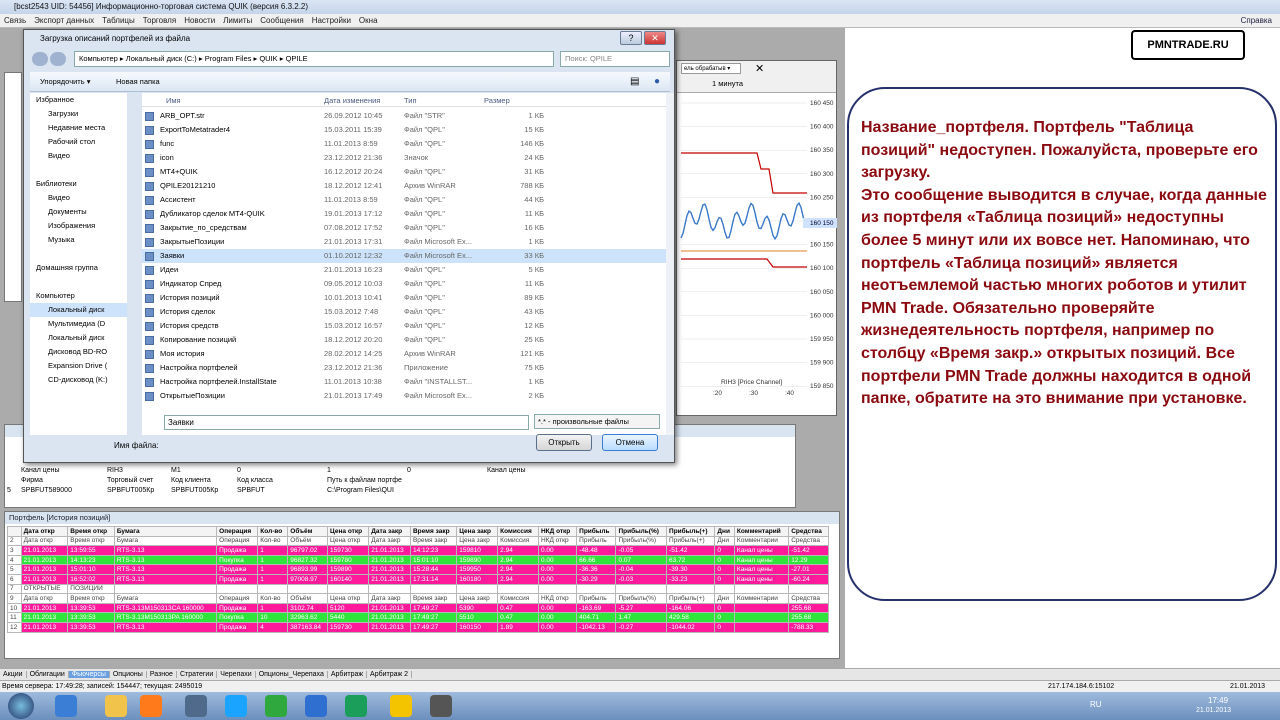 The width and height of the screenshot is (1280, 720). Describe the element at coordinates (407, 158) in the screenshot. I see `file-row: icon 23.12.2012 21:36 Значок 24 КБ` at that location.